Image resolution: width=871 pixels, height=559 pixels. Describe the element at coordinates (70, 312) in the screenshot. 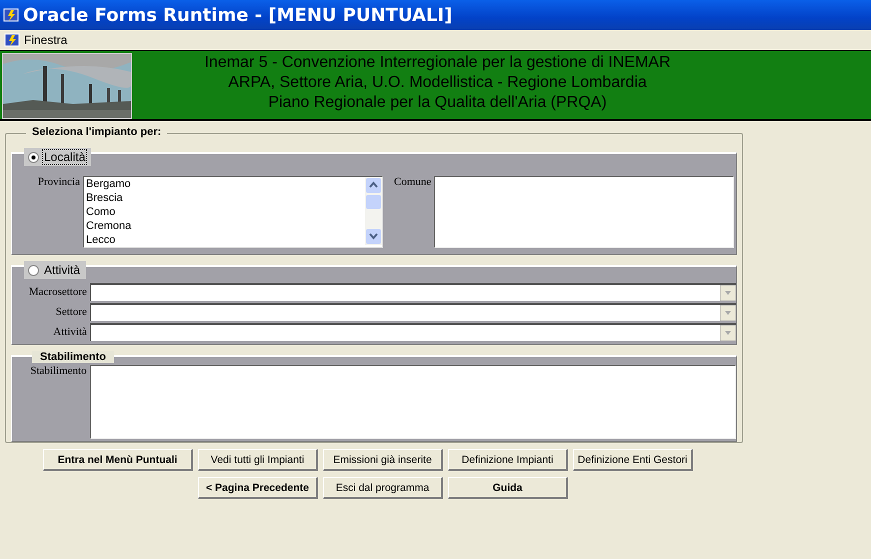

I see `field-label: Settore` at that location.